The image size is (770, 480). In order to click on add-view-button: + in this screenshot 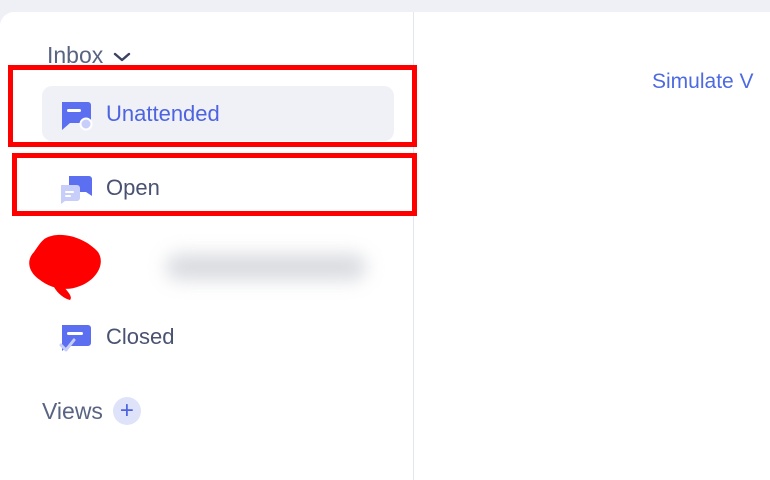, I will do `click(126, 411)`.